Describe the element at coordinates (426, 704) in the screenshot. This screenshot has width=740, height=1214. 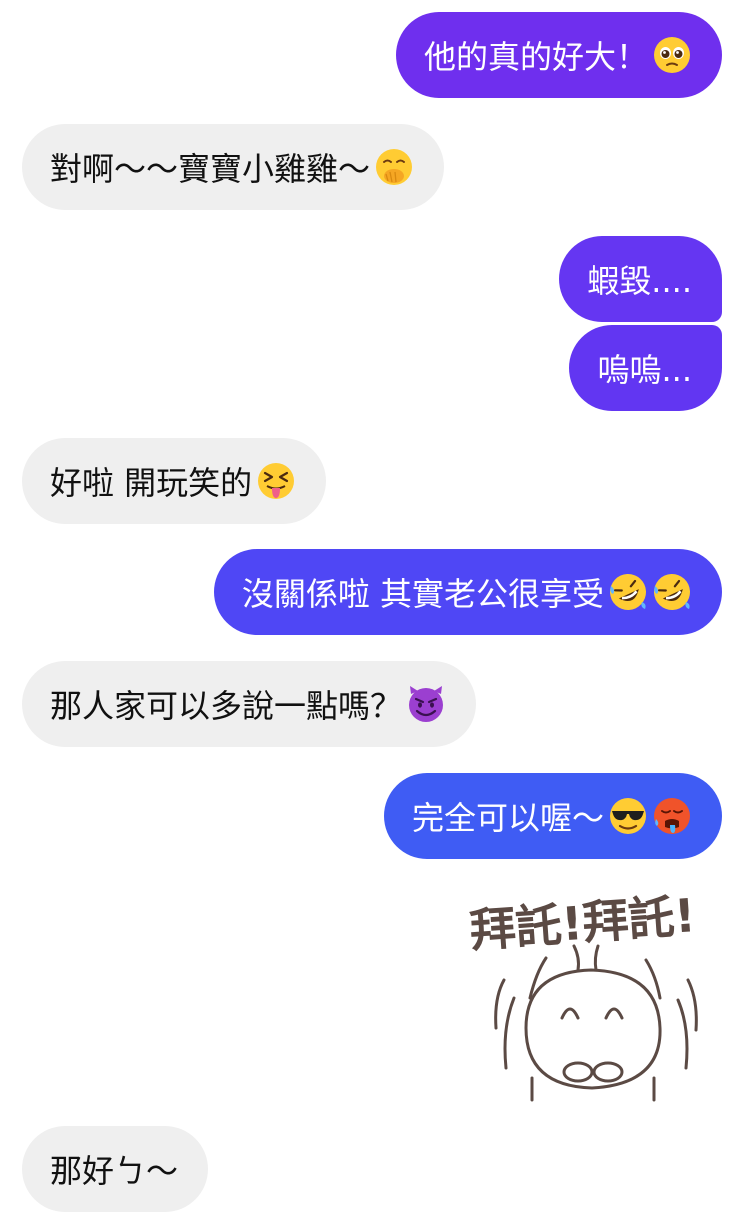
I see `smiling-face-with-horns-icon` at that location.